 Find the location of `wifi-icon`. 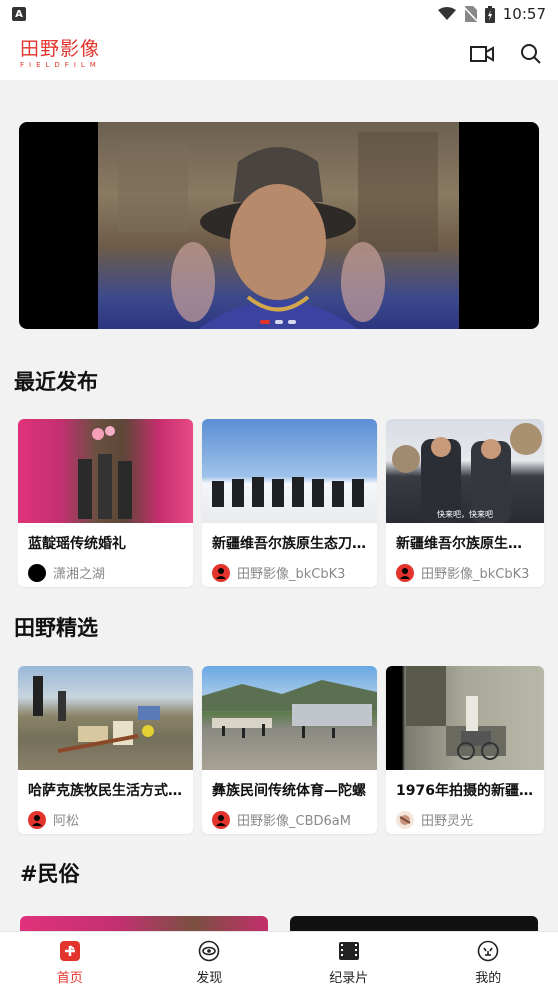

wifi-icon is located at coordinates (446, 13).